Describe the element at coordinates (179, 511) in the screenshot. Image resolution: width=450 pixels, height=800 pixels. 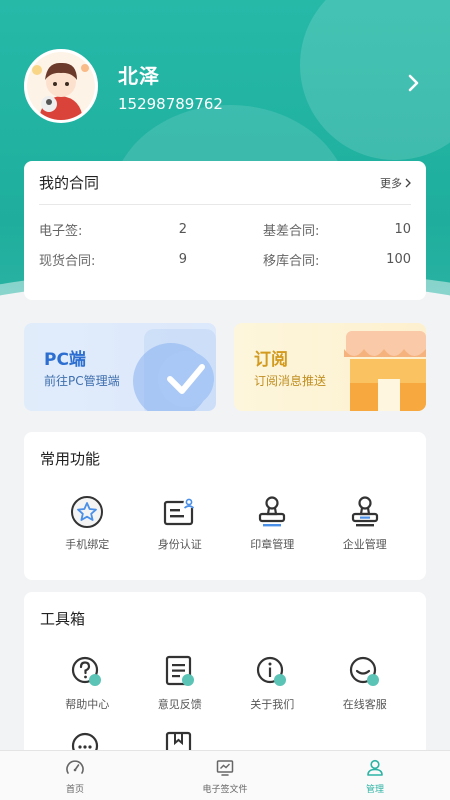
I see `id-card-icon` at that location.